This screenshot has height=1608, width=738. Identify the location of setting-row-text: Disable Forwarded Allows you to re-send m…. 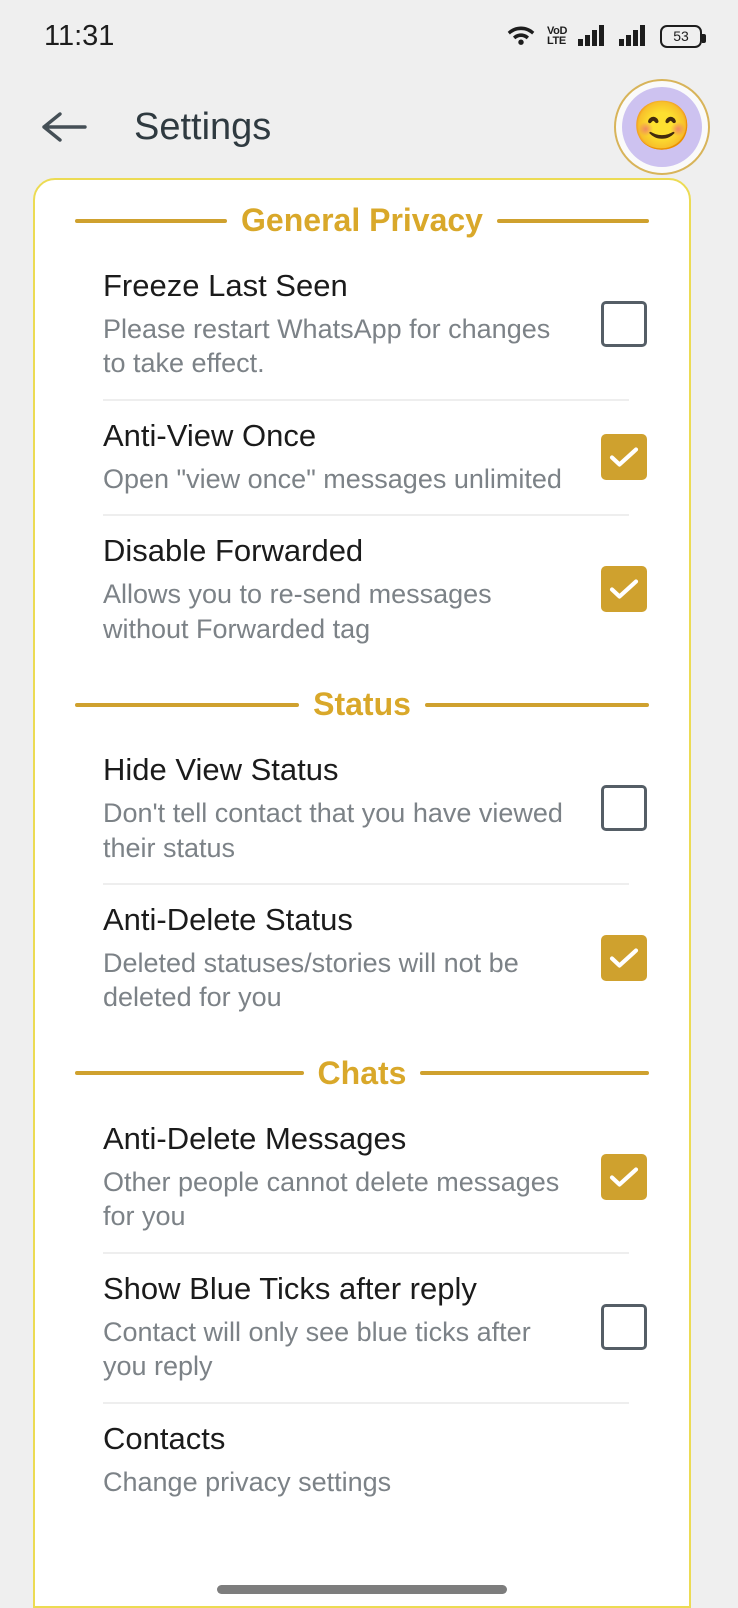
(352, 589).